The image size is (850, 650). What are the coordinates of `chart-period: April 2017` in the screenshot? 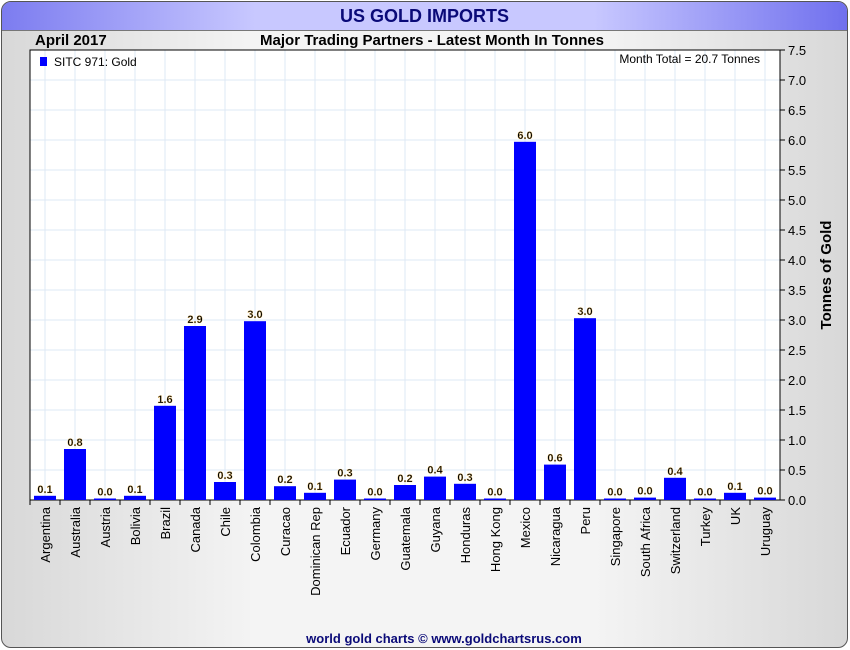 It's located at (71, 40).